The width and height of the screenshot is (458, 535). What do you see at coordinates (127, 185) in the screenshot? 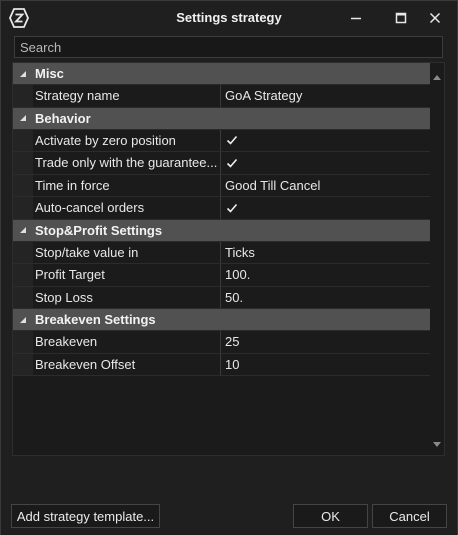
I see `property-name: Time in force` at bounding box center [127, 185].